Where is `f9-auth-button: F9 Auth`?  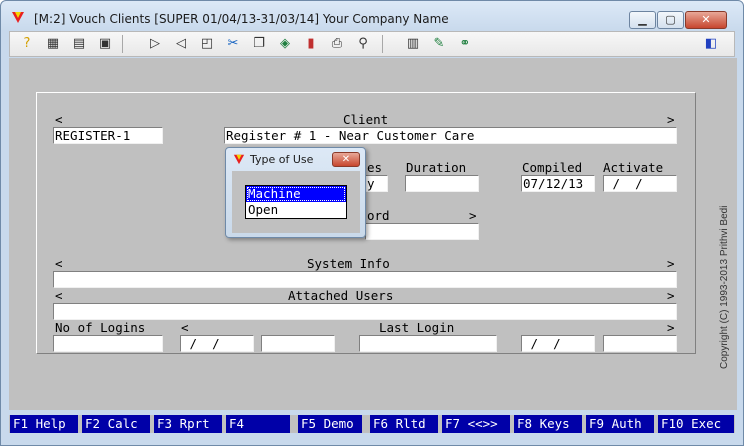 f9-auth-button: F9 Auth is located at coordinates (620, 424).